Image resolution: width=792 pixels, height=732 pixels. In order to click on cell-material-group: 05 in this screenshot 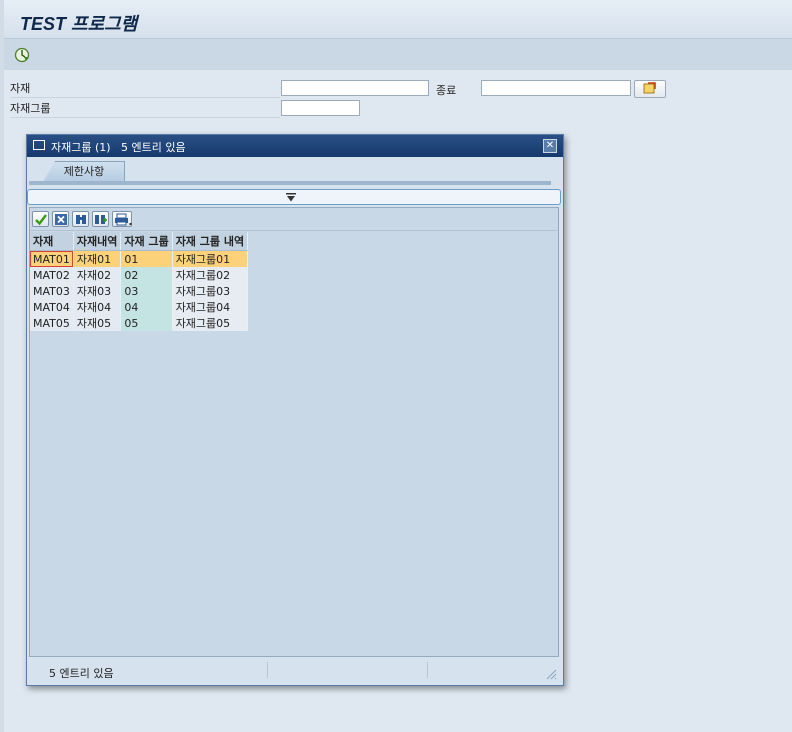, I will do `click(146, 323)`.